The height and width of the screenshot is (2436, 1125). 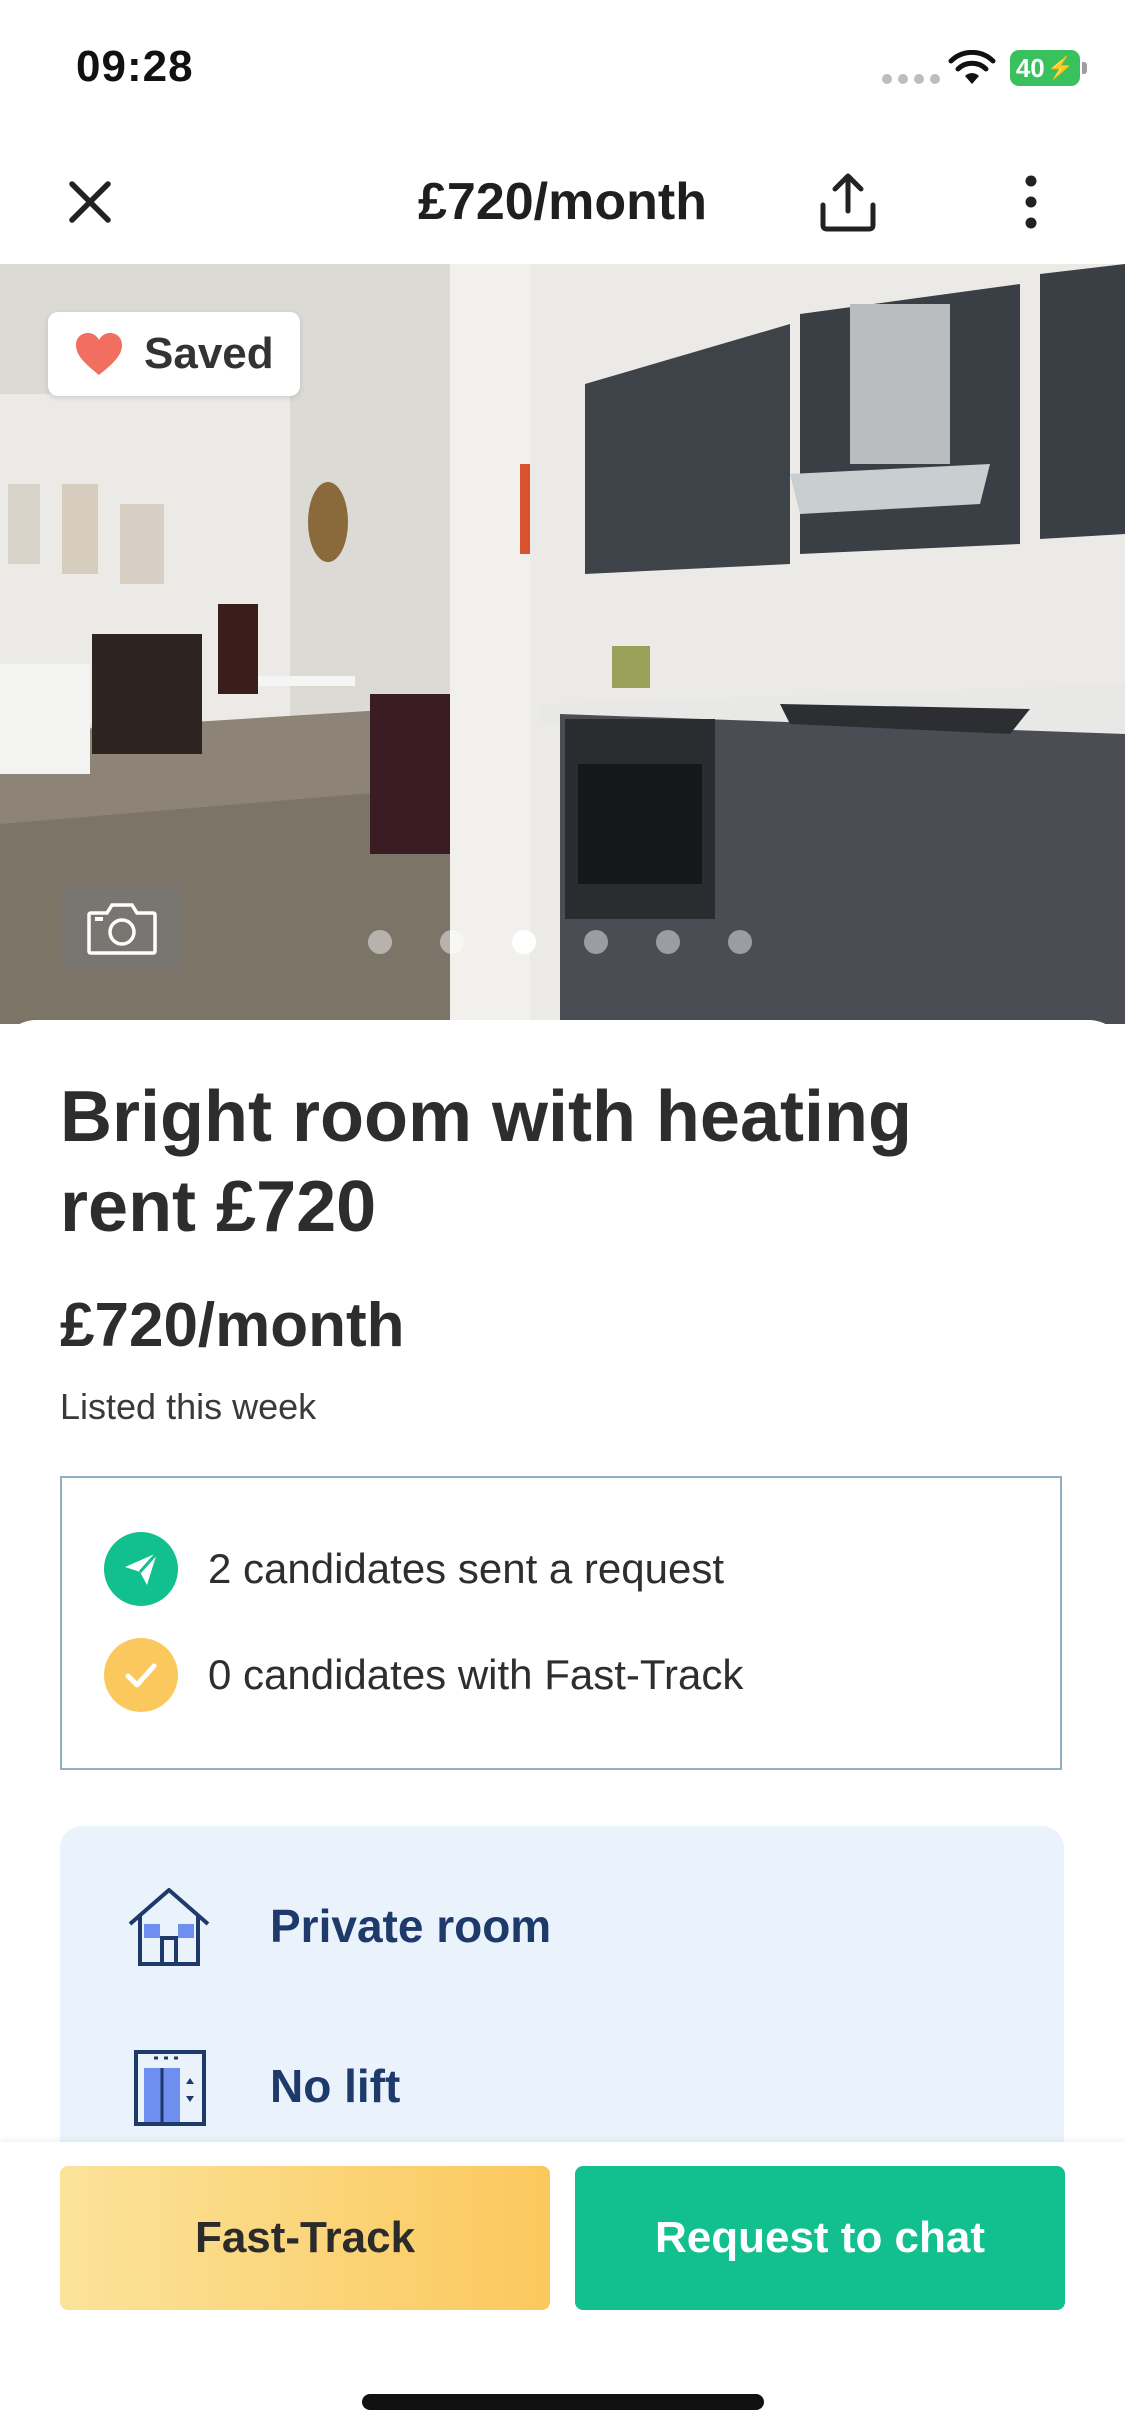 I want to click on battery-icon: 40 ⚡, so click(x=1048, y=68).